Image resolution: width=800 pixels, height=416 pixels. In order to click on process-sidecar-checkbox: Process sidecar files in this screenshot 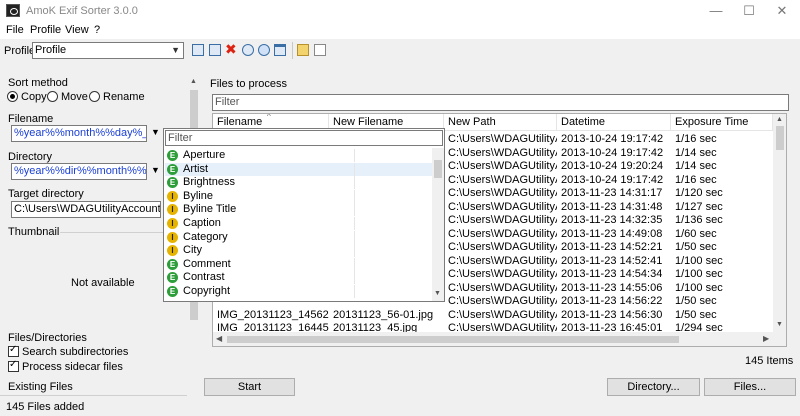, I will do `click(65, 366)`.